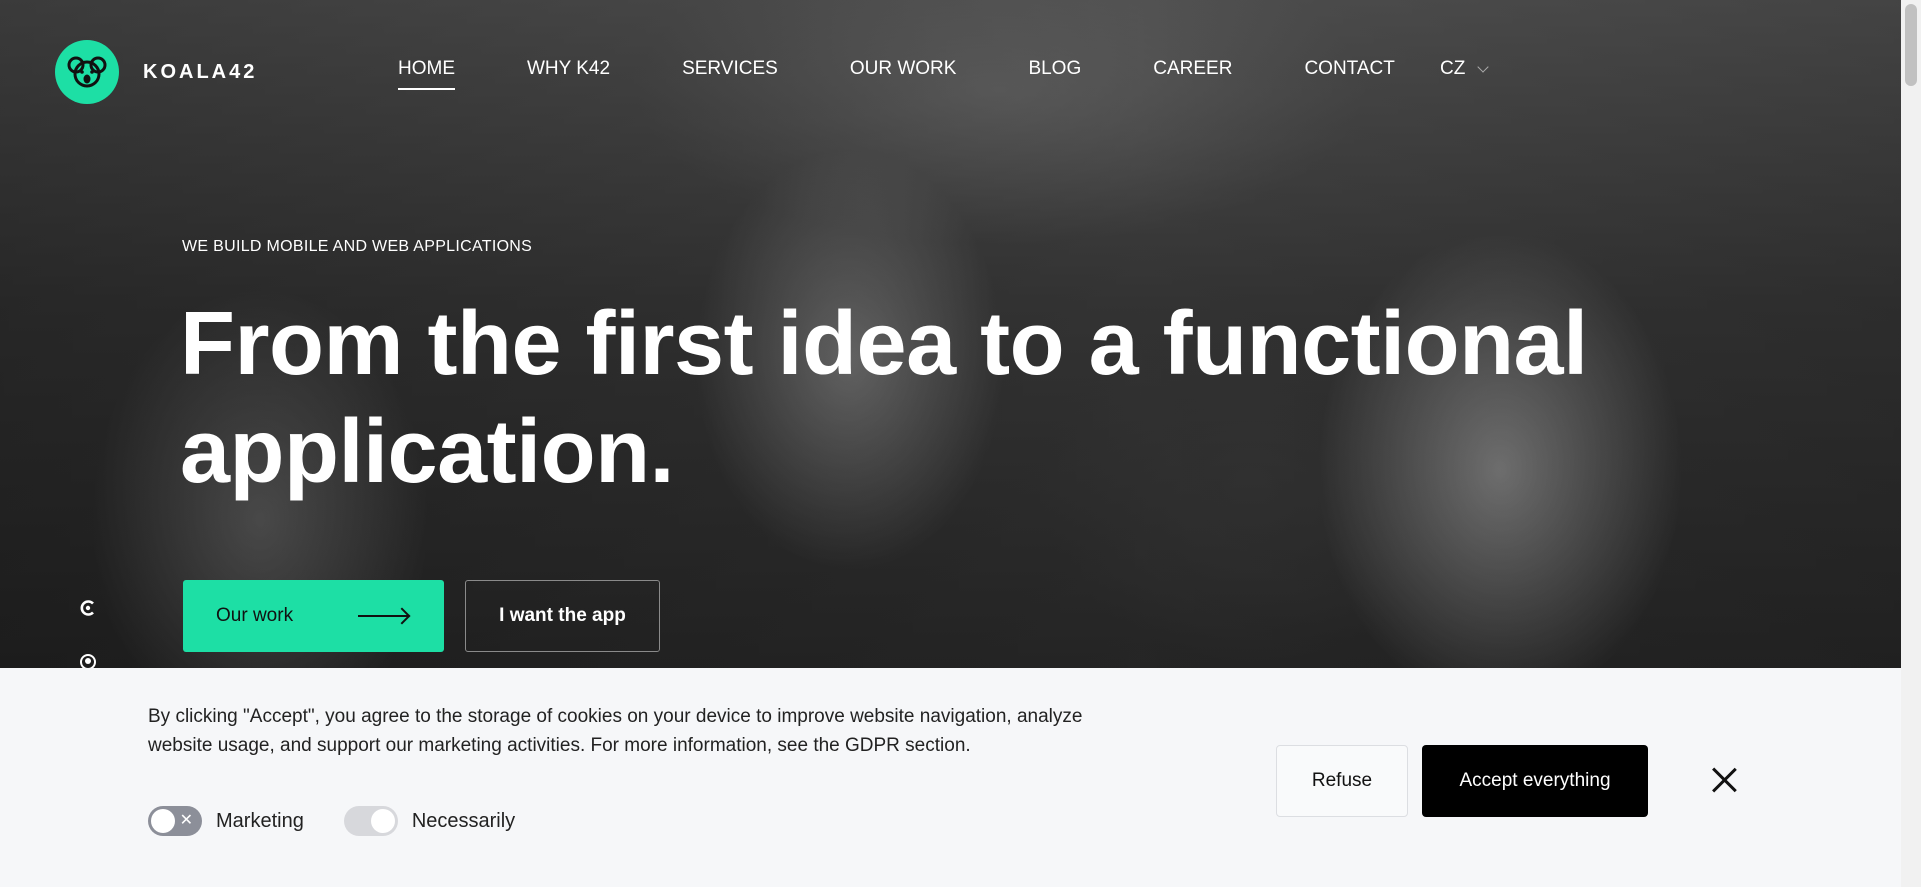  I want to click on chevron-down-icon, so click(1483, 67).